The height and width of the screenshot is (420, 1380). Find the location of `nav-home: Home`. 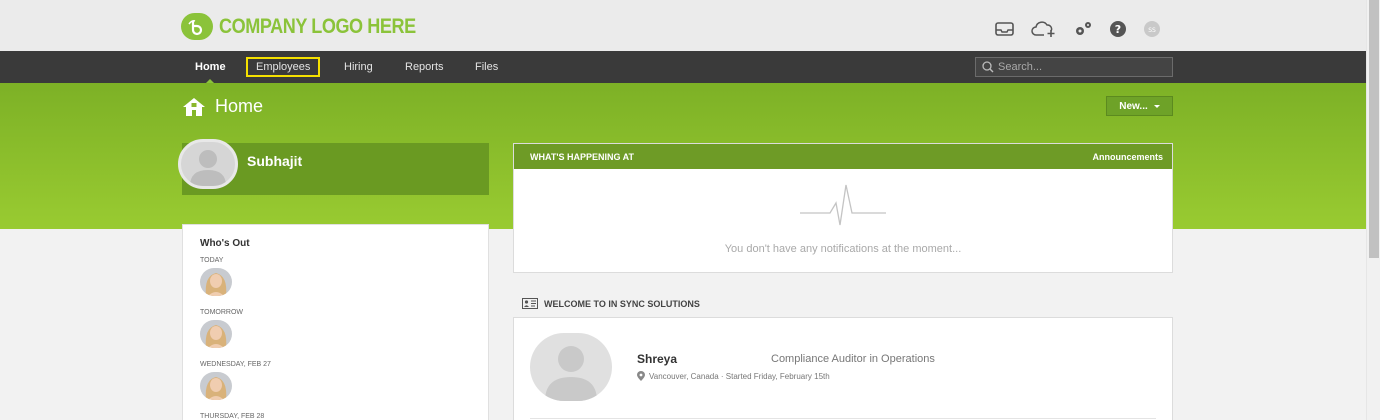

nav-home: Home is located at coordinates (210, 67).